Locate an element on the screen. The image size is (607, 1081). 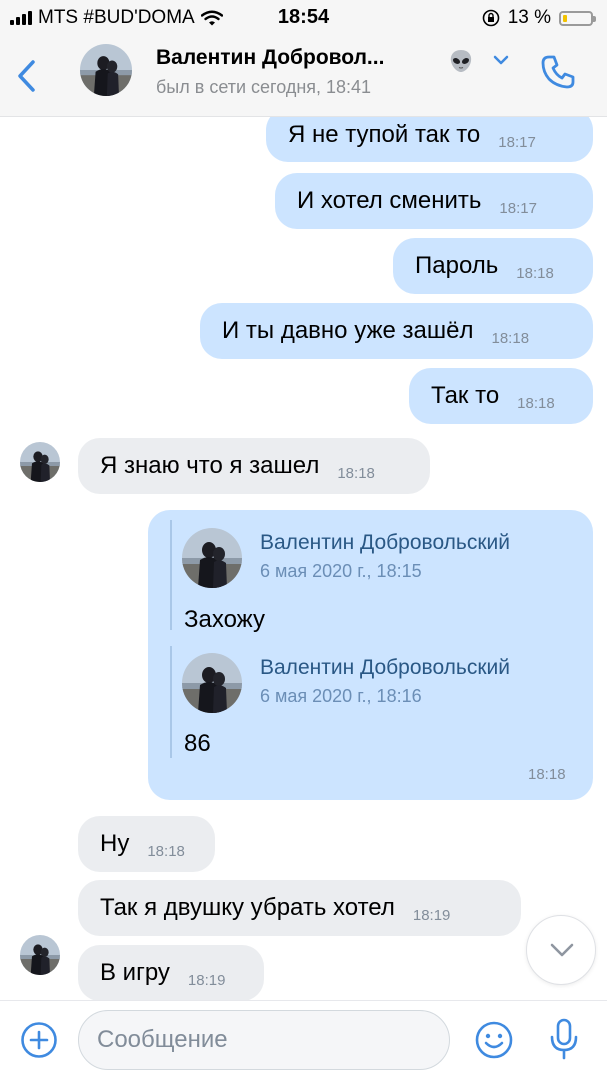
message-text: Я не тупой так то is located at coordinates (384, 134).